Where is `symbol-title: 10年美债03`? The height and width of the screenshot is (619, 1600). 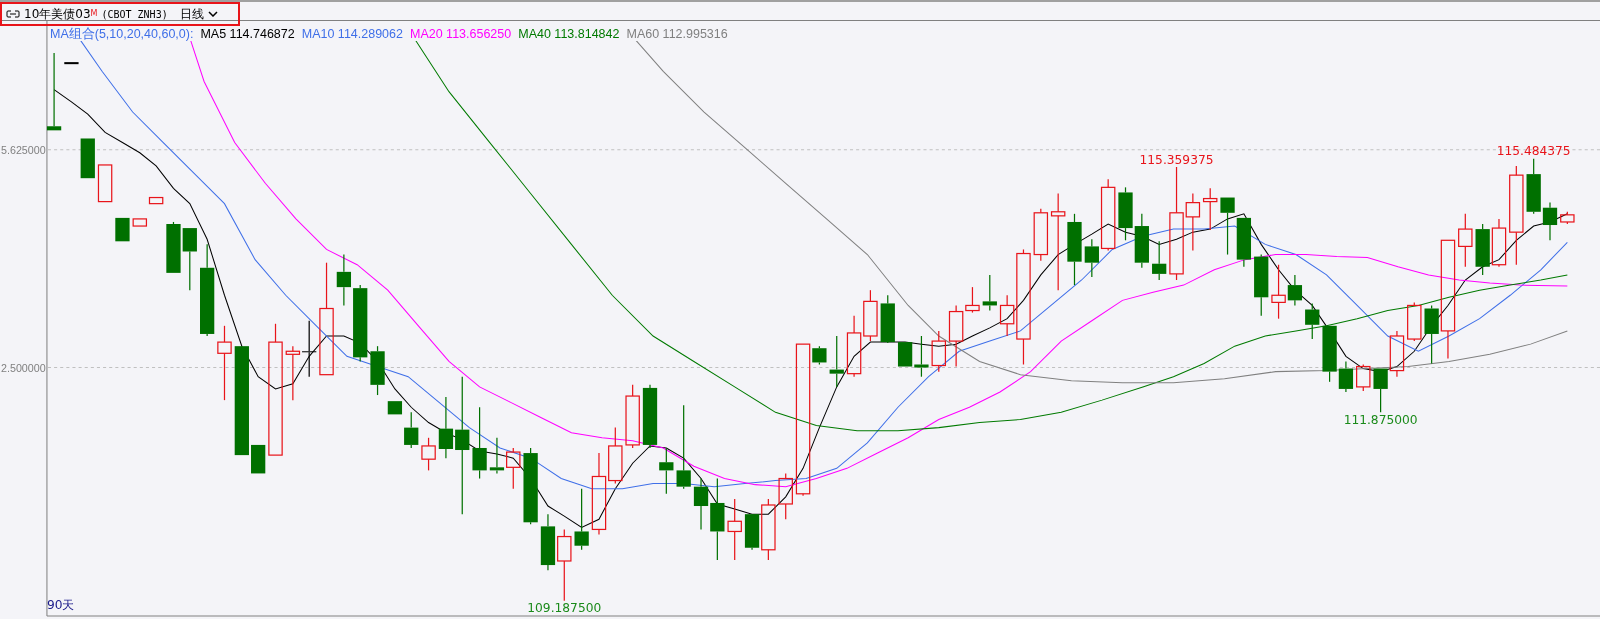
symbol-title: 10年美债03 is located at coordinates (57, 14).